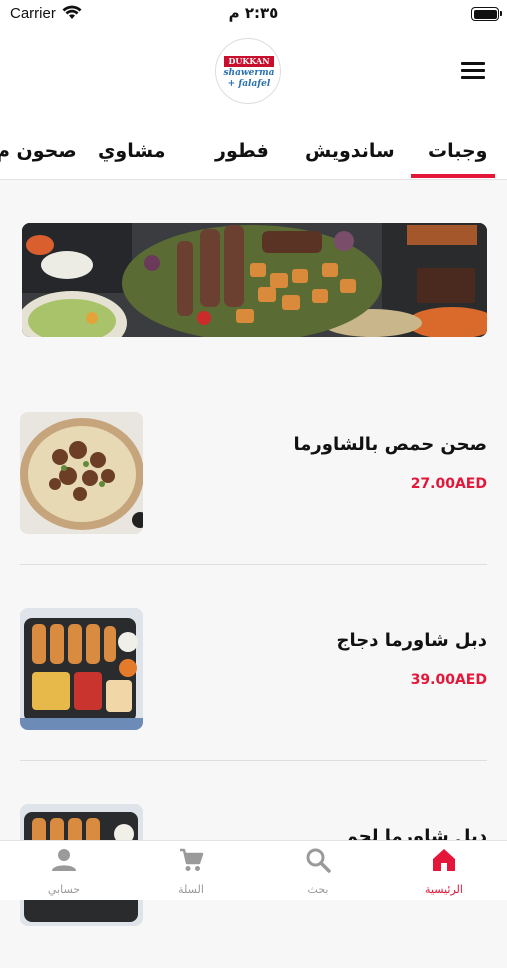 This screenshot has width=507, height=968. I want to click on battery-icon, so click(486, 14).